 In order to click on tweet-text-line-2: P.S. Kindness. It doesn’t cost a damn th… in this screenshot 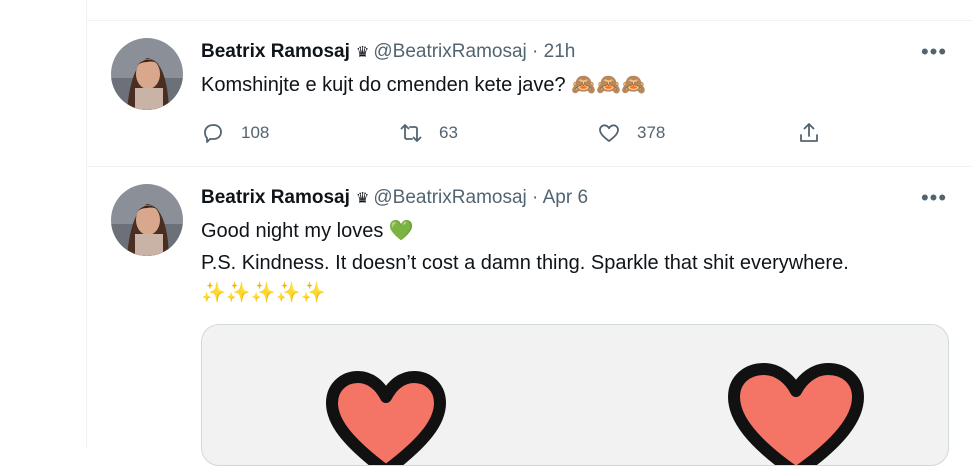, I will do `click(525, 263)`.